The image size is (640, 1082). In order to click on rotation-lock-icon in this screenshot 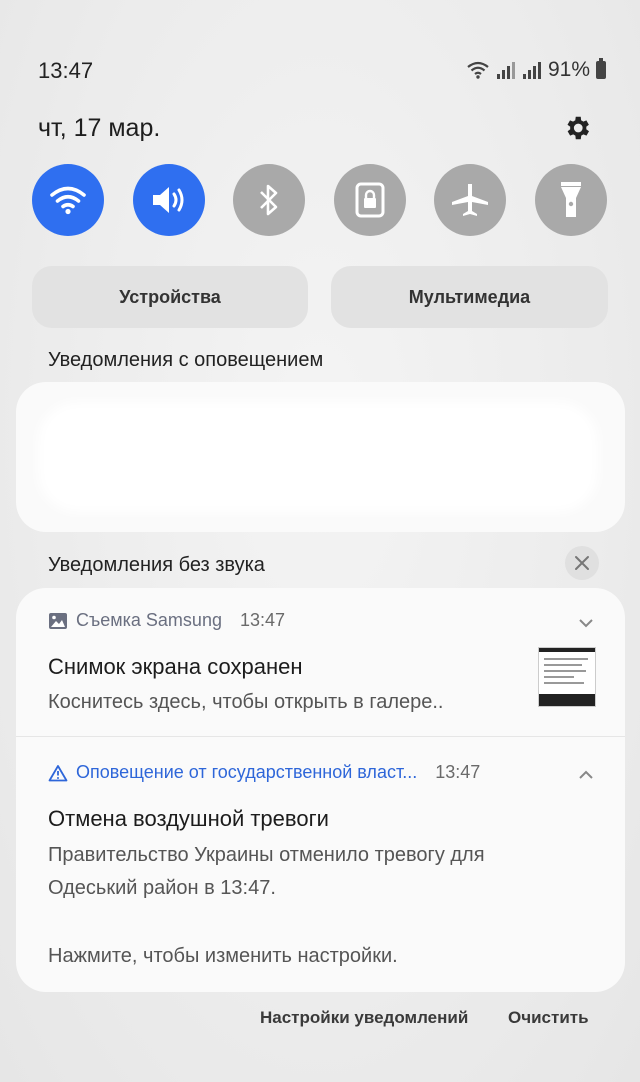, I will do `click(370, 200)`.